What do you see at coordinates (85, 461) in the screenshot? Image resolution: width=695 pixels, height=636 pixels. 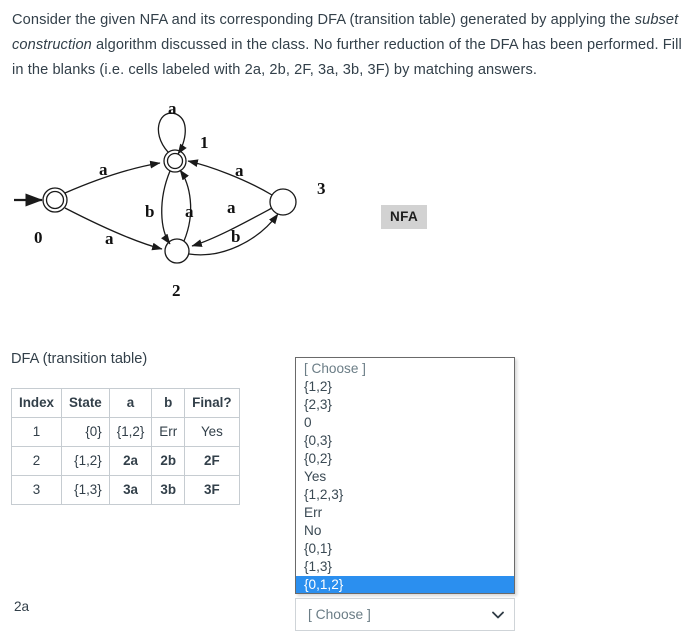 I see `cell-state: {1,2}` at bounding box center [85, 461].